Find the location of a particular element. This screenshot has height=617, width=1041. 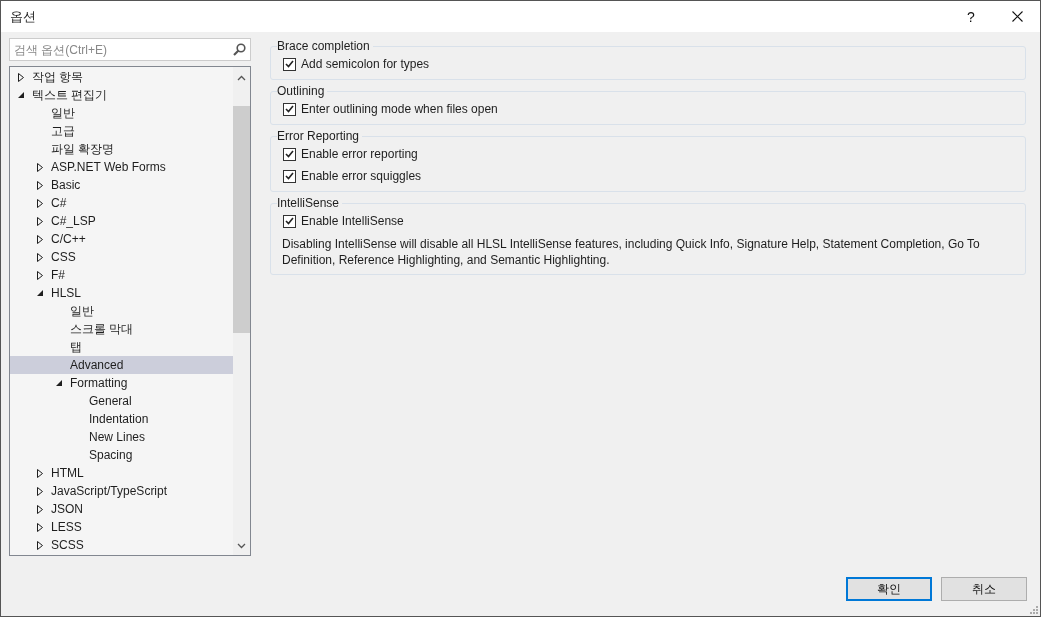

scrollbar-thumb is located at coordinates (241, 219).